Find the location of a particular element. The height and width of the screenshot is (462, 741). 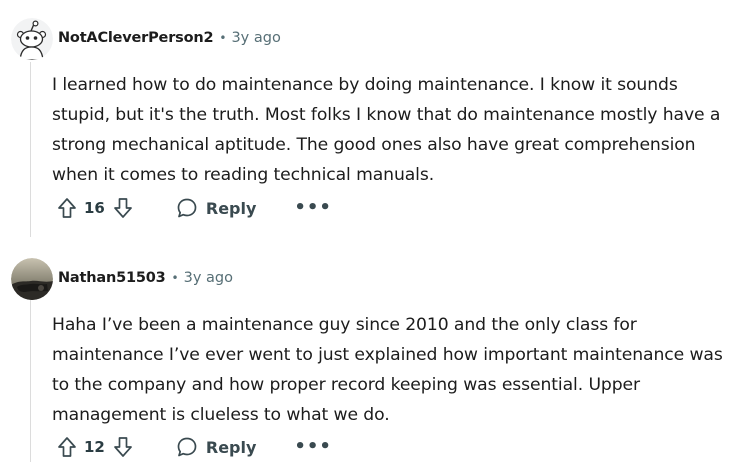

comment-actions: 16 Reply ••• is located at coordinates (194, 208).